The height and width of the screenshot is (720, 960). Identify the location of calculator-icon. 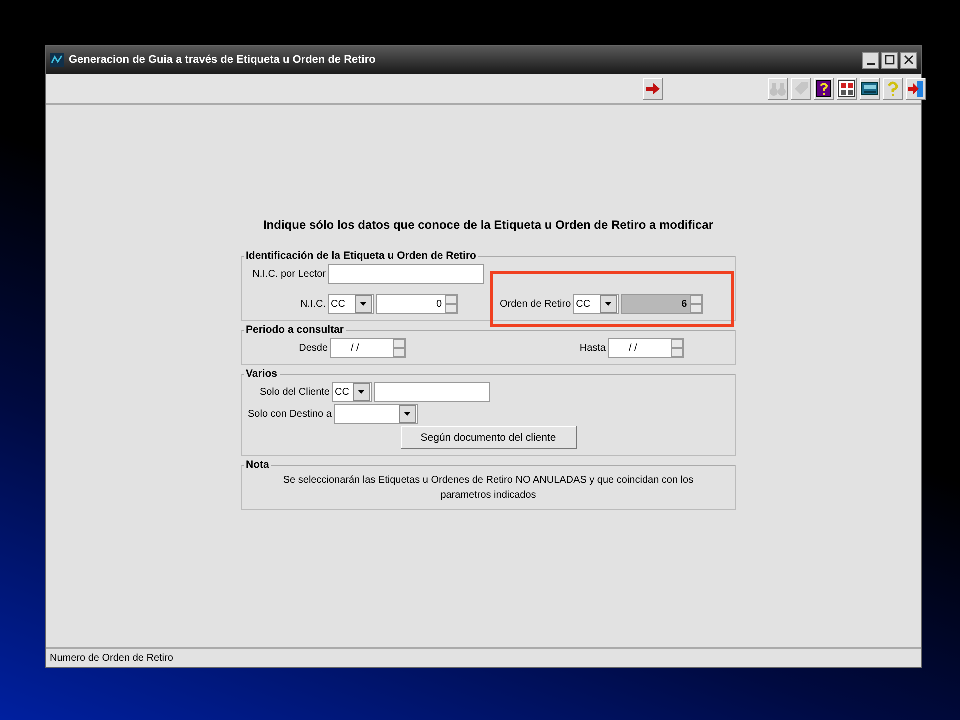
(870, 89).